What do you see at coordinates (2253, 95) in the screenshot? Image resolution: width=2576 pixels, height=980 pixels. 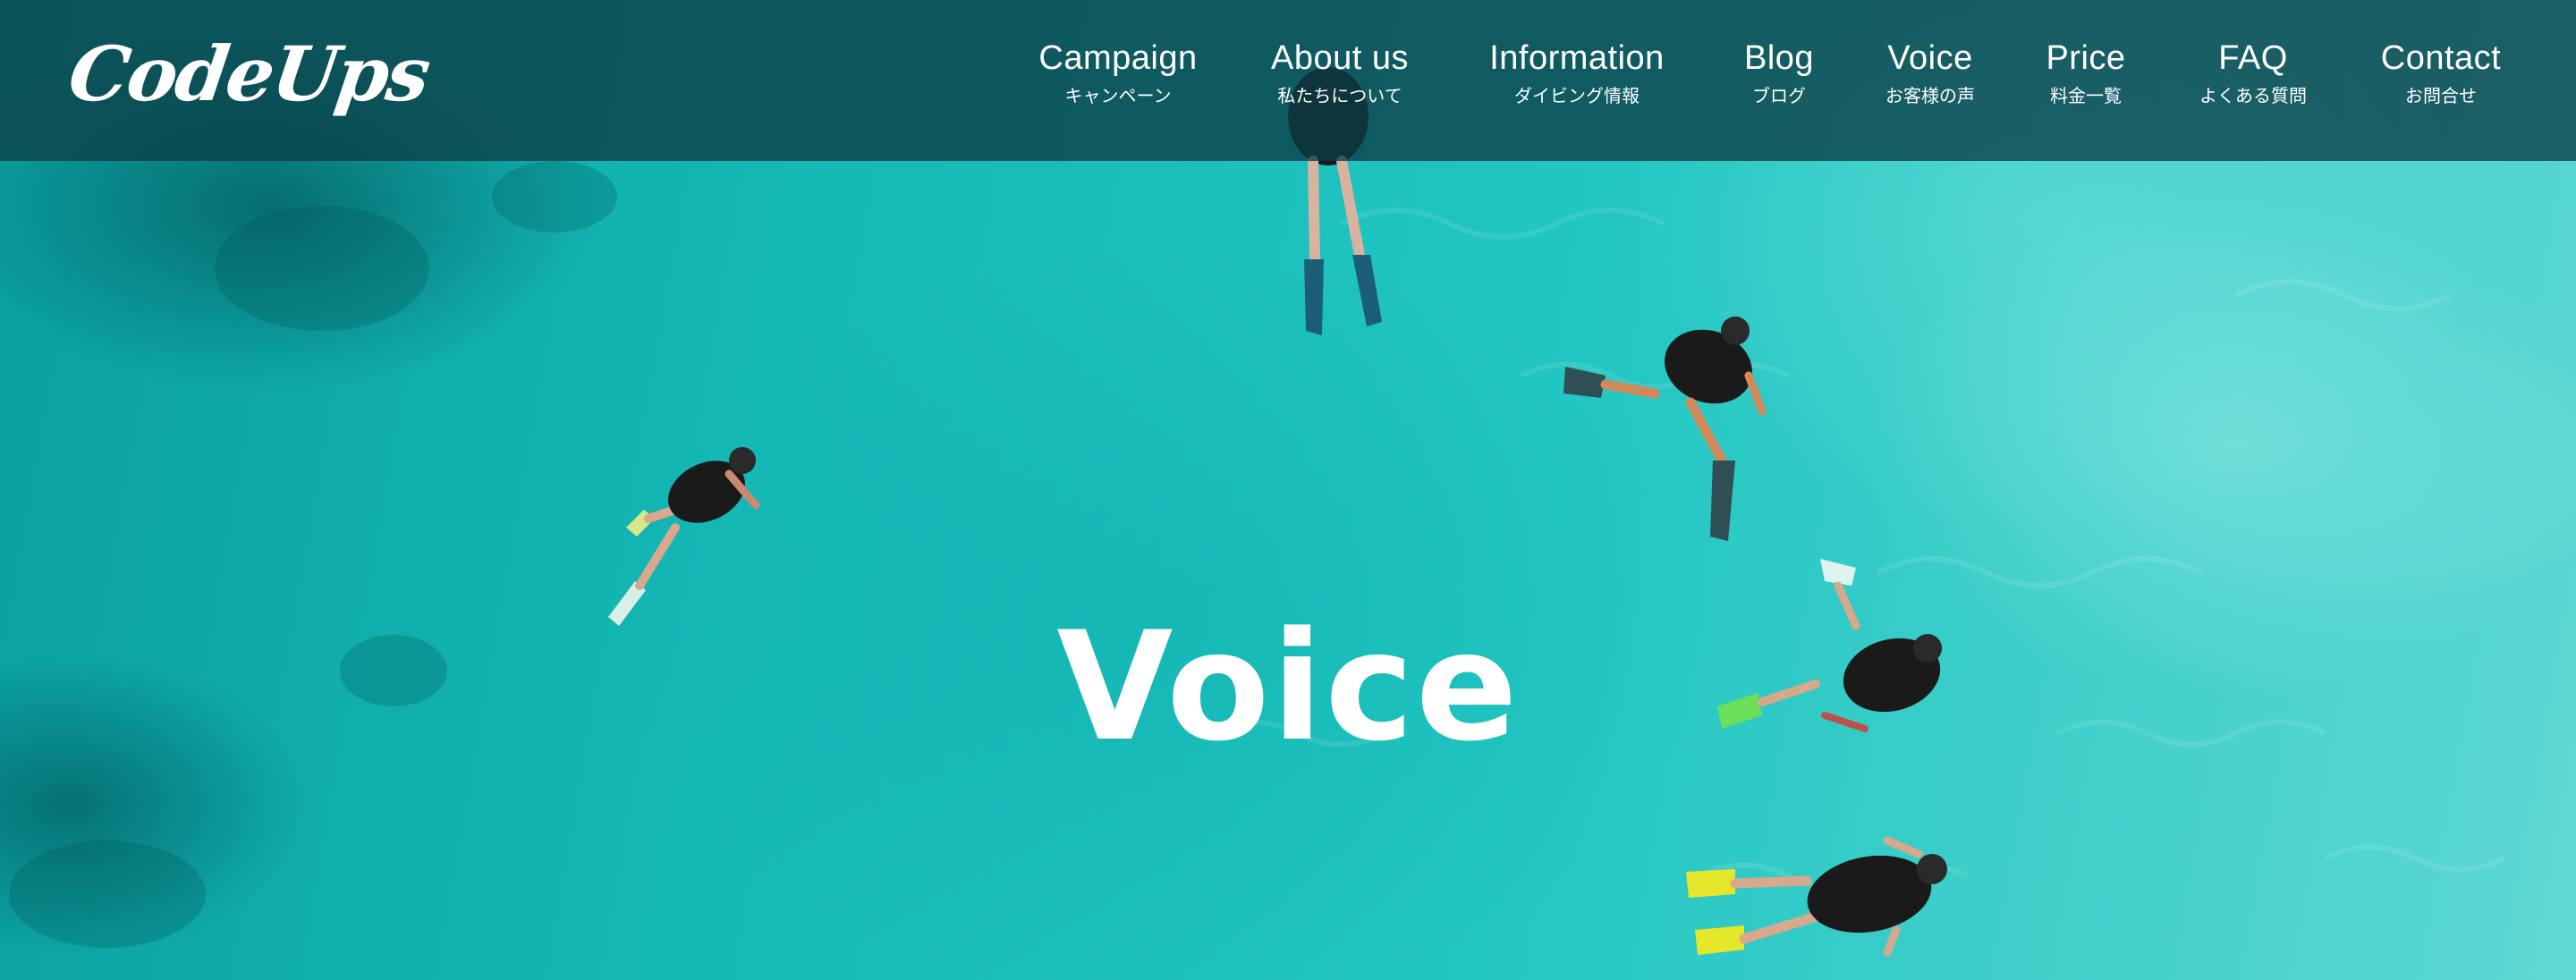 I see `nav-sublabel: よくある質問` at bounding box center [2253, 95].